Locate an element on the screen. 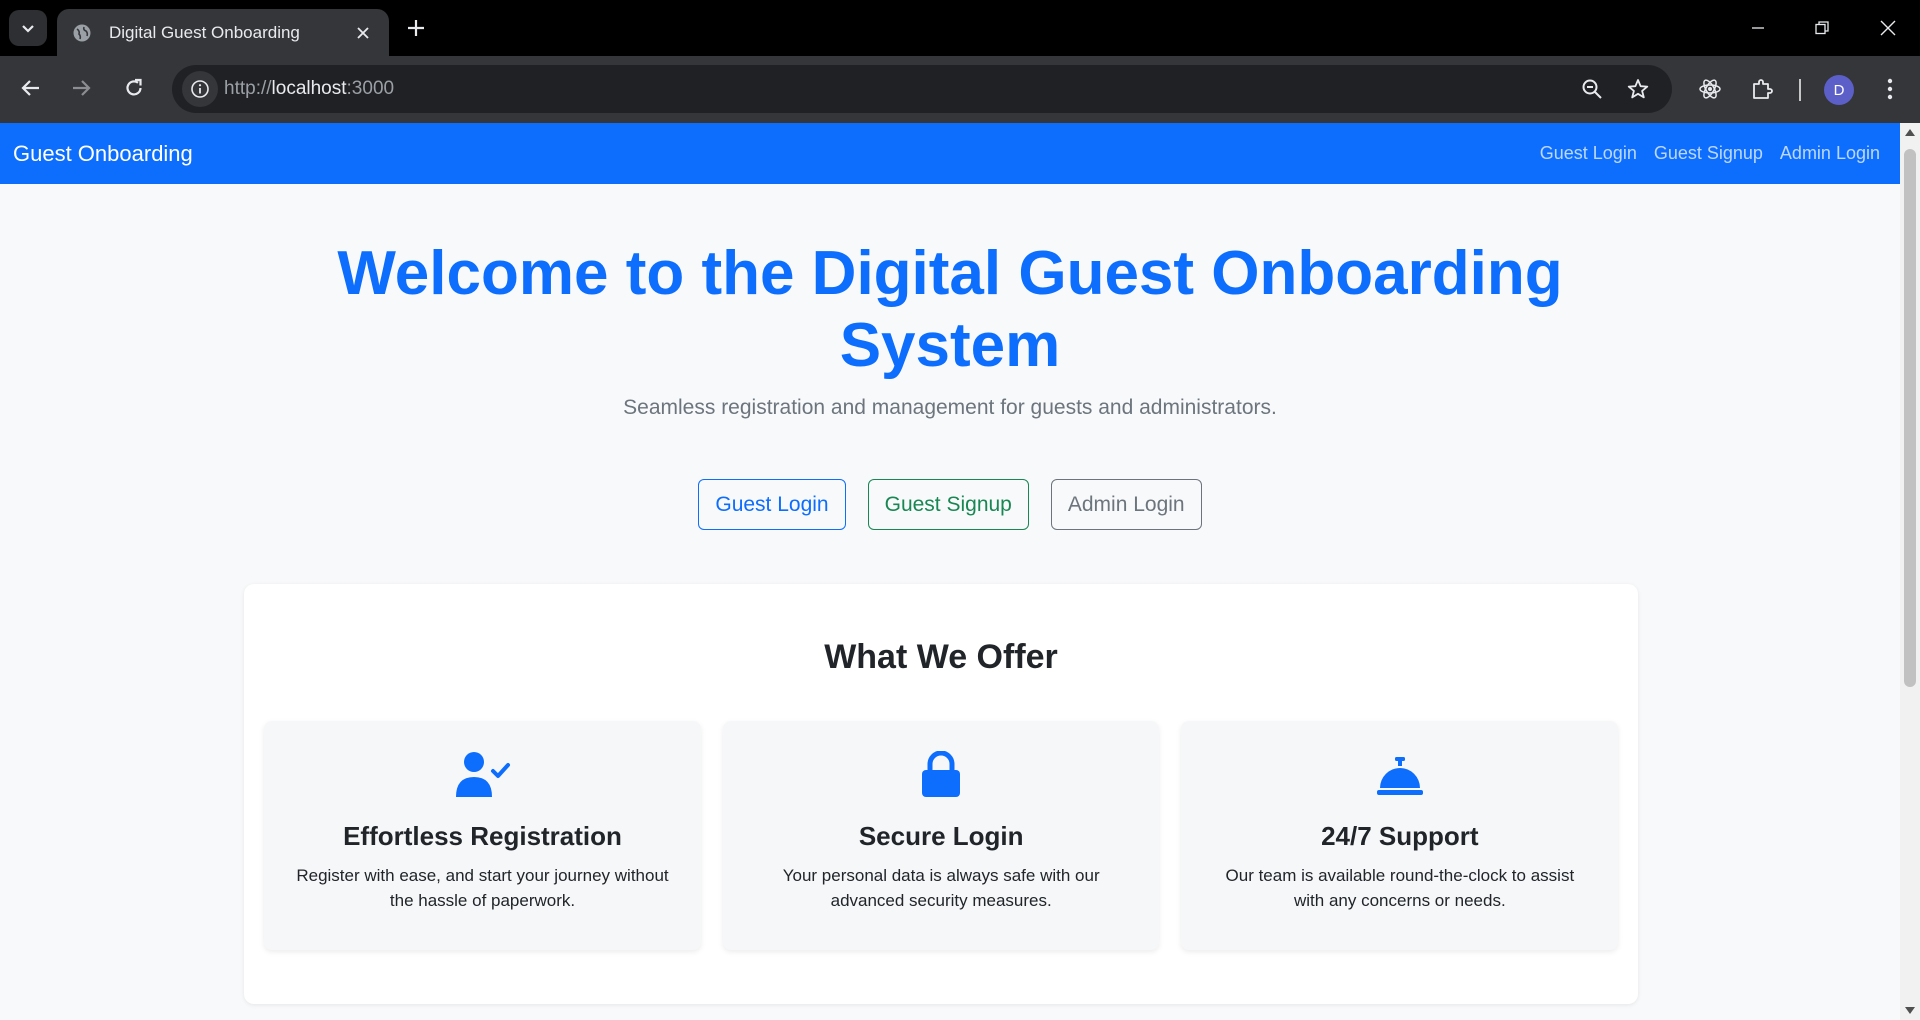  tab-title: Digital Guest Onboarding is located at coordinates (204, 32).